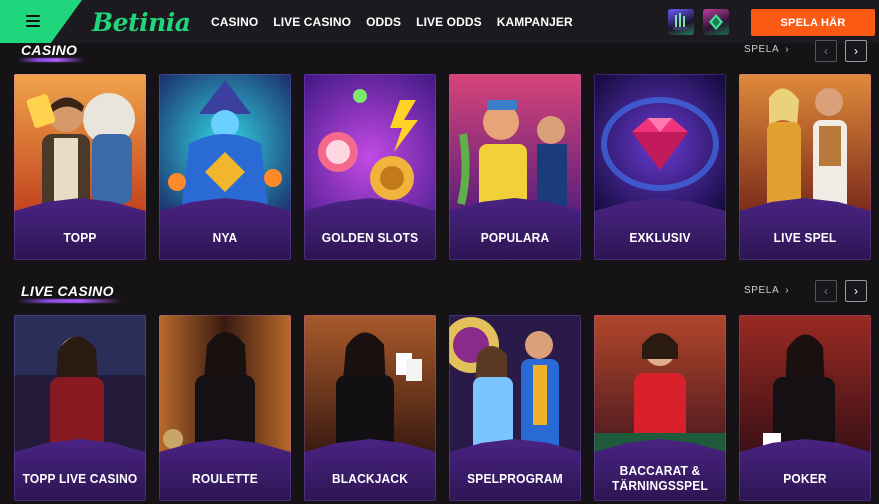  I want to click on category-card-topp: TOPP, so click(80, 167).